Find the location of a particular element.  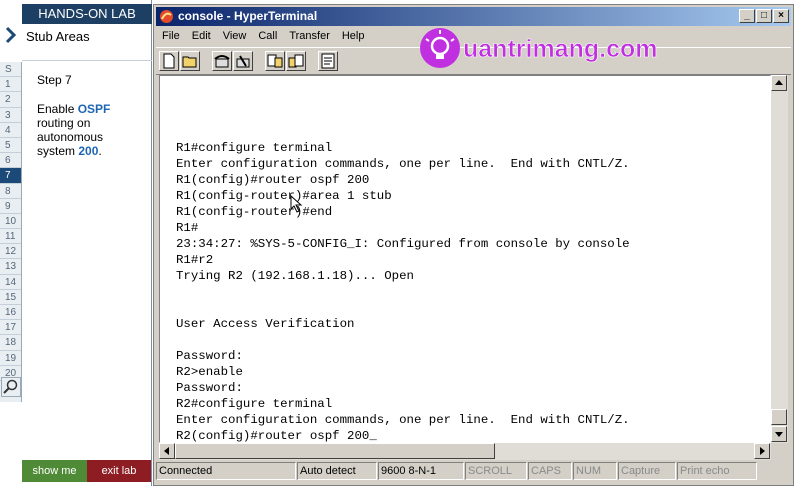

terminal-line: R1(config-router)#area 1 stub is located at coordinates (284, 196).